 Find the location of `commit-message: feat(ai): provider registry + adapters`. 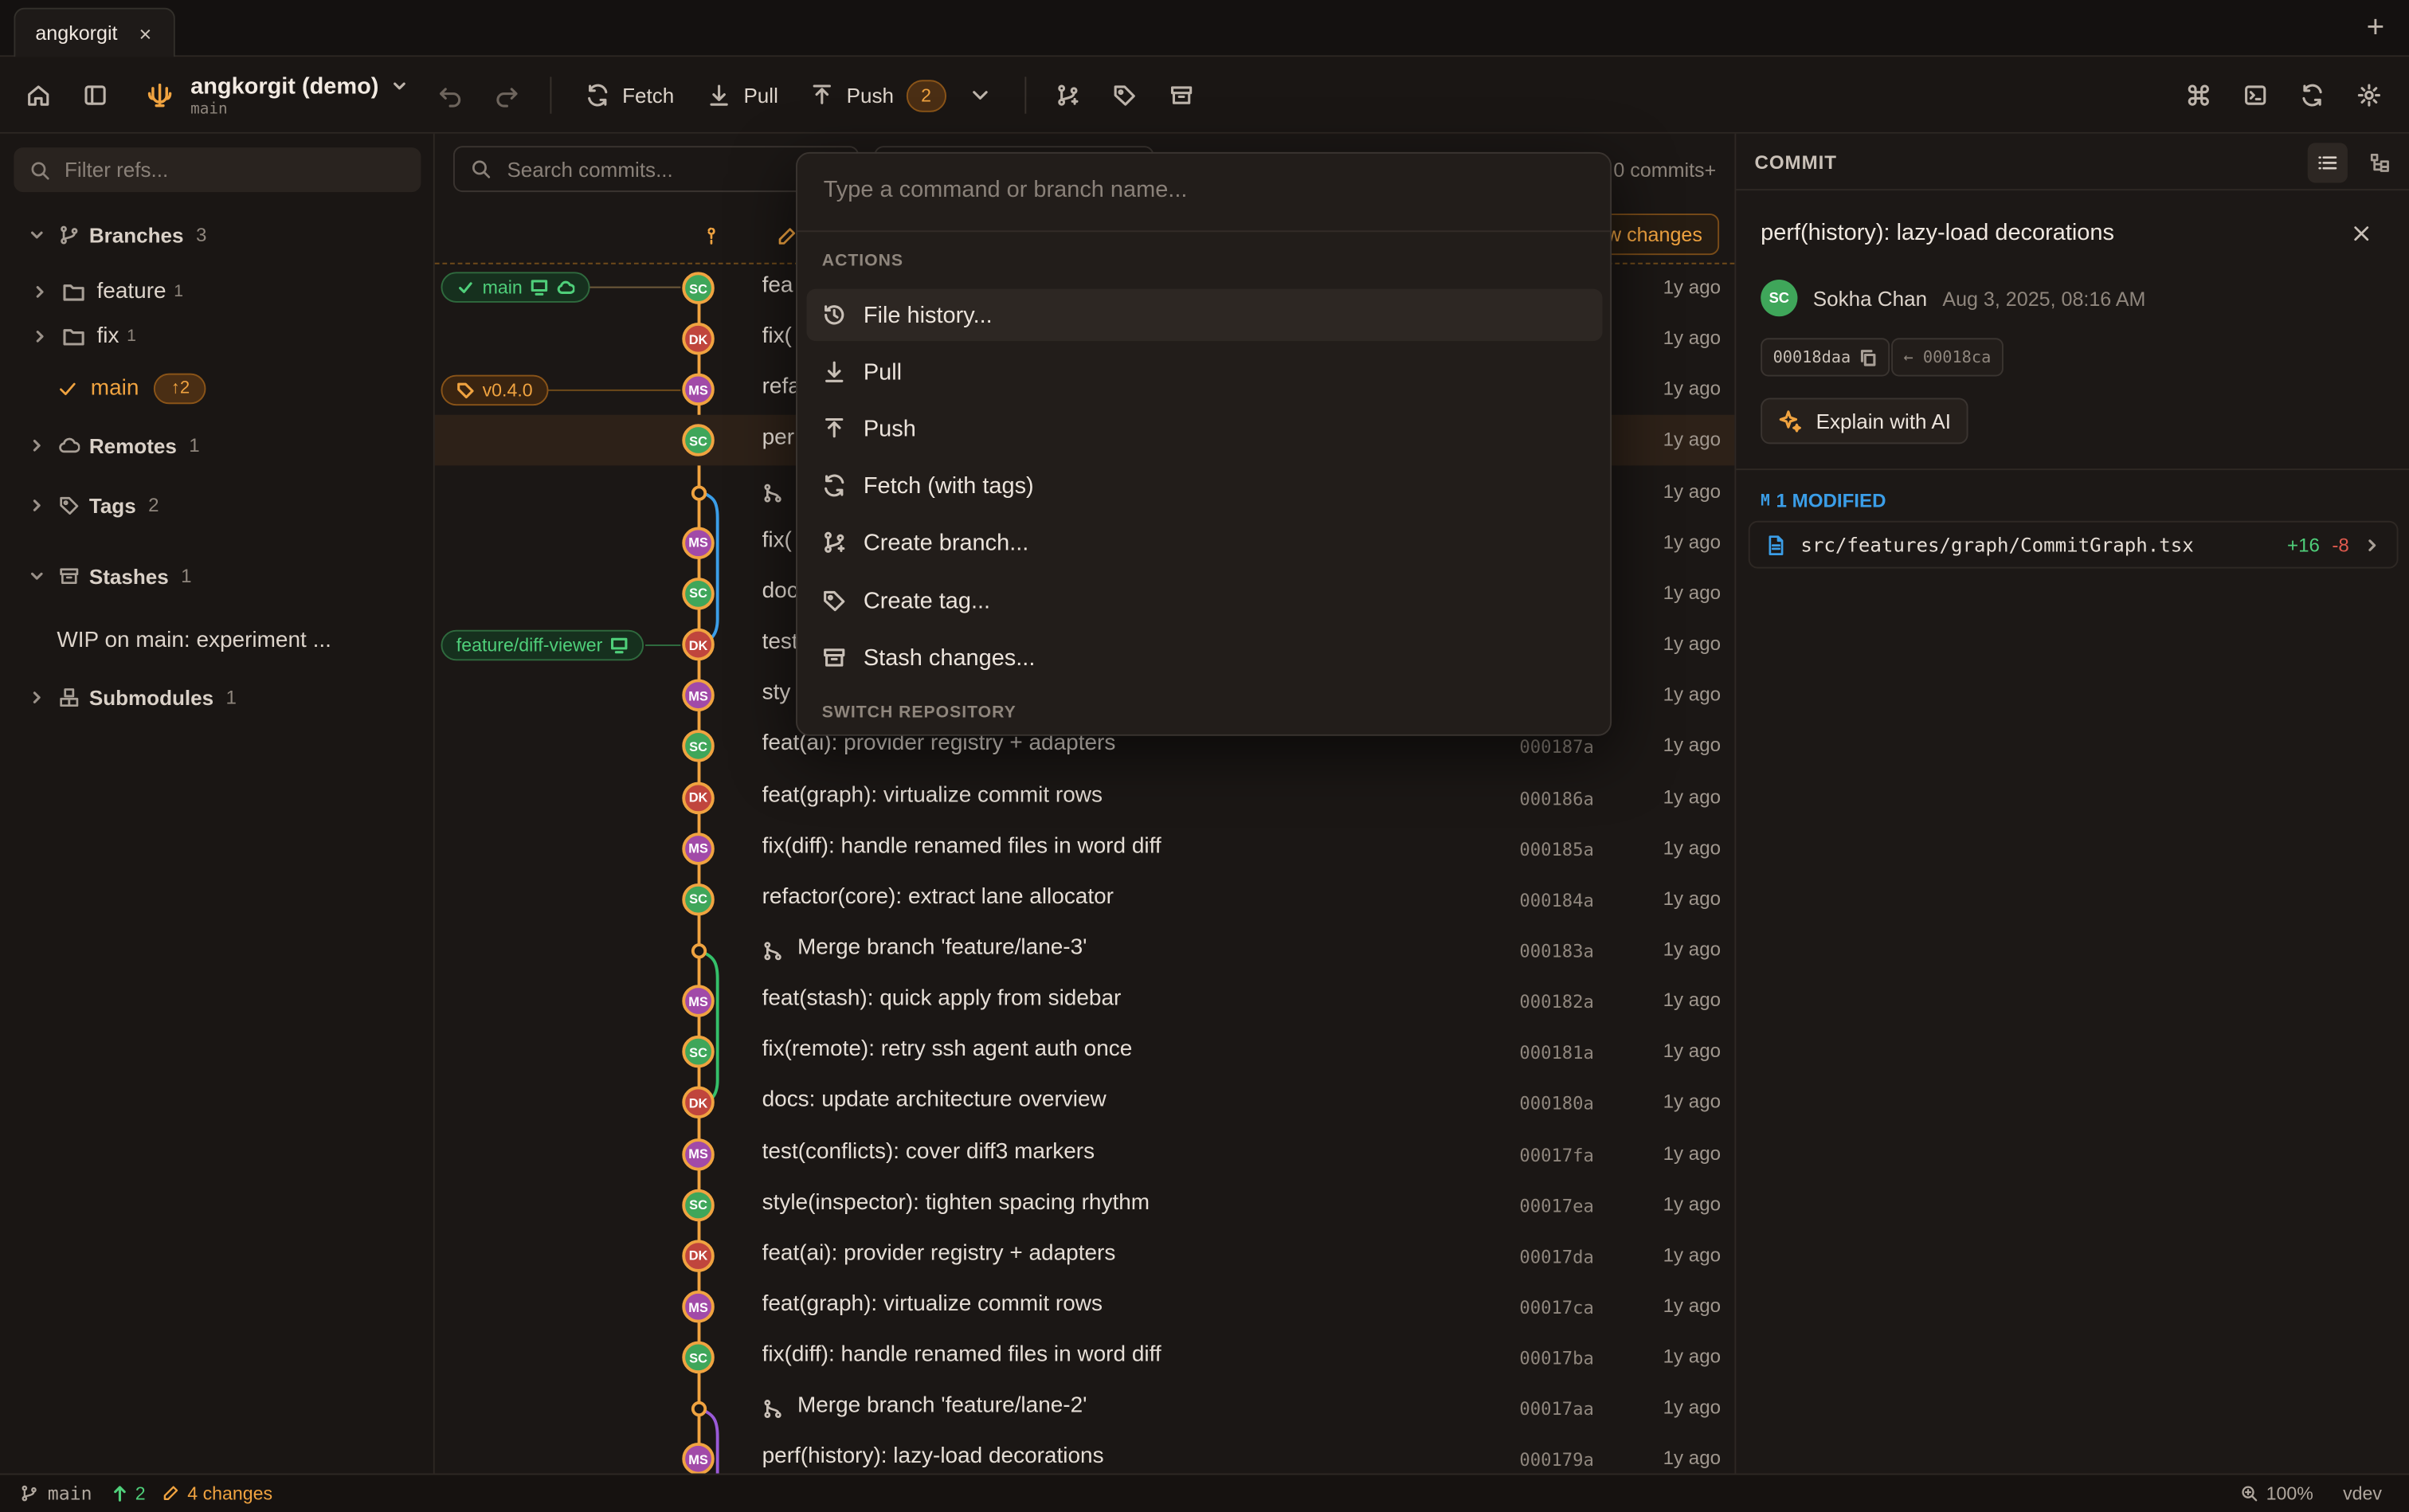

commit-message: feat(ai): provider registry + adapters is located at coordinates (939, 1254).